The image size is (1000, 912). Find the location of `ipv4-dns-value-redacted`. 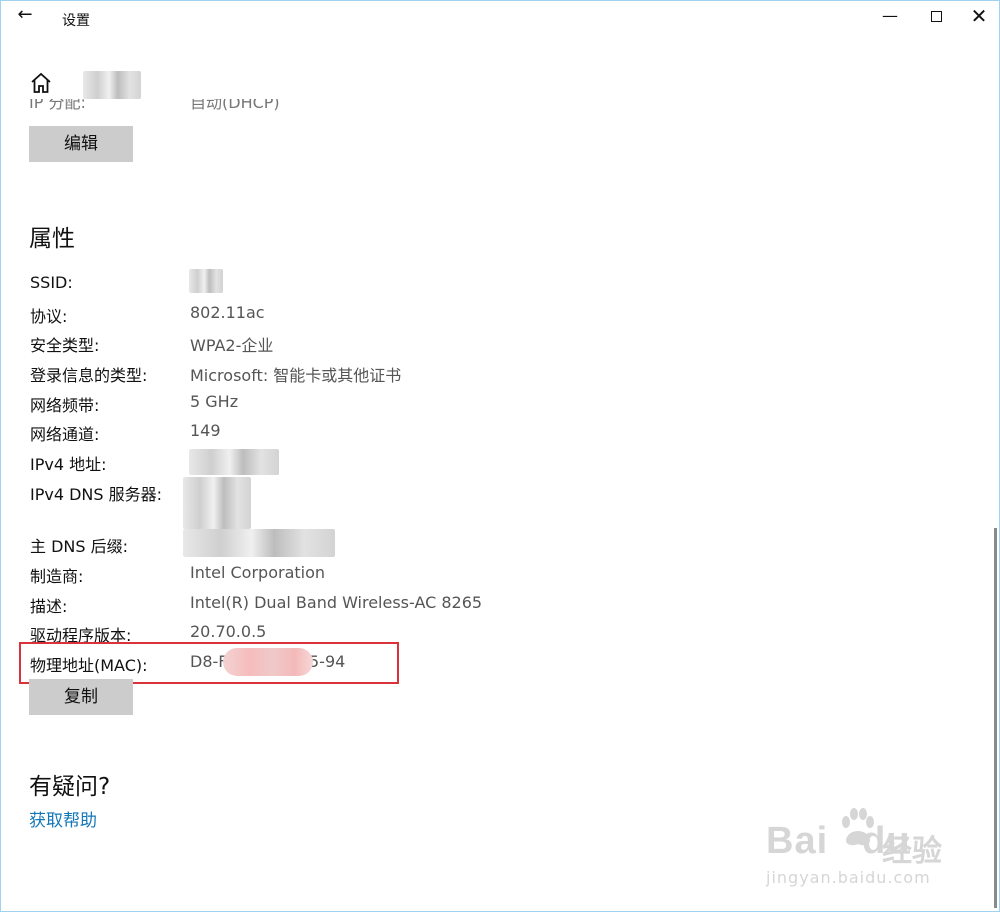

ipv4-dns-value-redacted is located at coordinates (217, 503).